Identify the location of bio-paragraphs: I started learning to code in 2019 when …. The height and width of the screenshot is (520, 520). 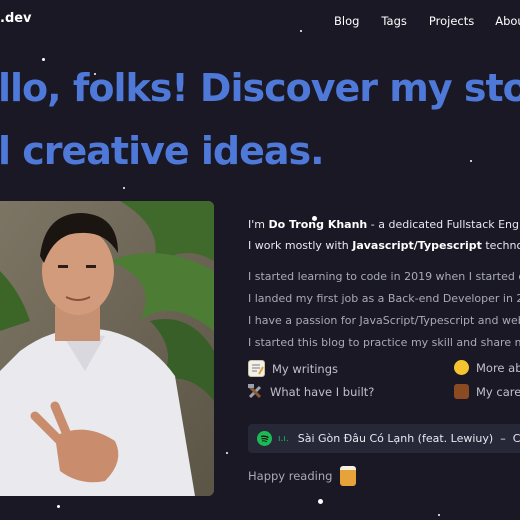
(384, 310).